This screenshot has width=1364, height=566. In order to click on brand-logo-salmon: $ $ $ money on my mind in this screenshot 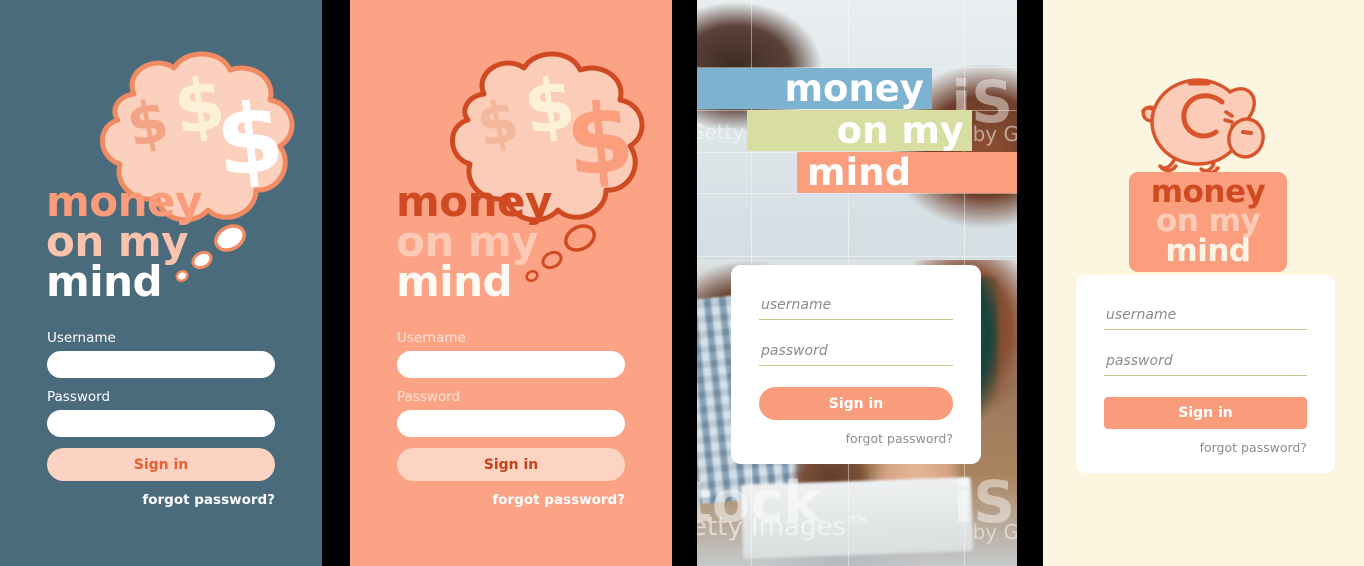, I will do `click(511, 160)`.